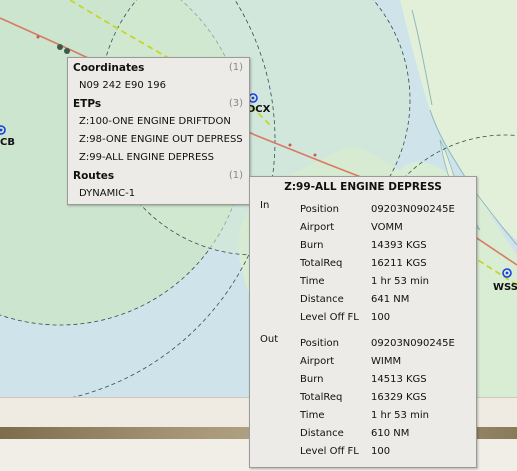 Image resolution: width=517 pixels, height=471 pixels. I want to click on etp-item: Z:99-ALL ENGINE DEPRESS, so click(146, 157).